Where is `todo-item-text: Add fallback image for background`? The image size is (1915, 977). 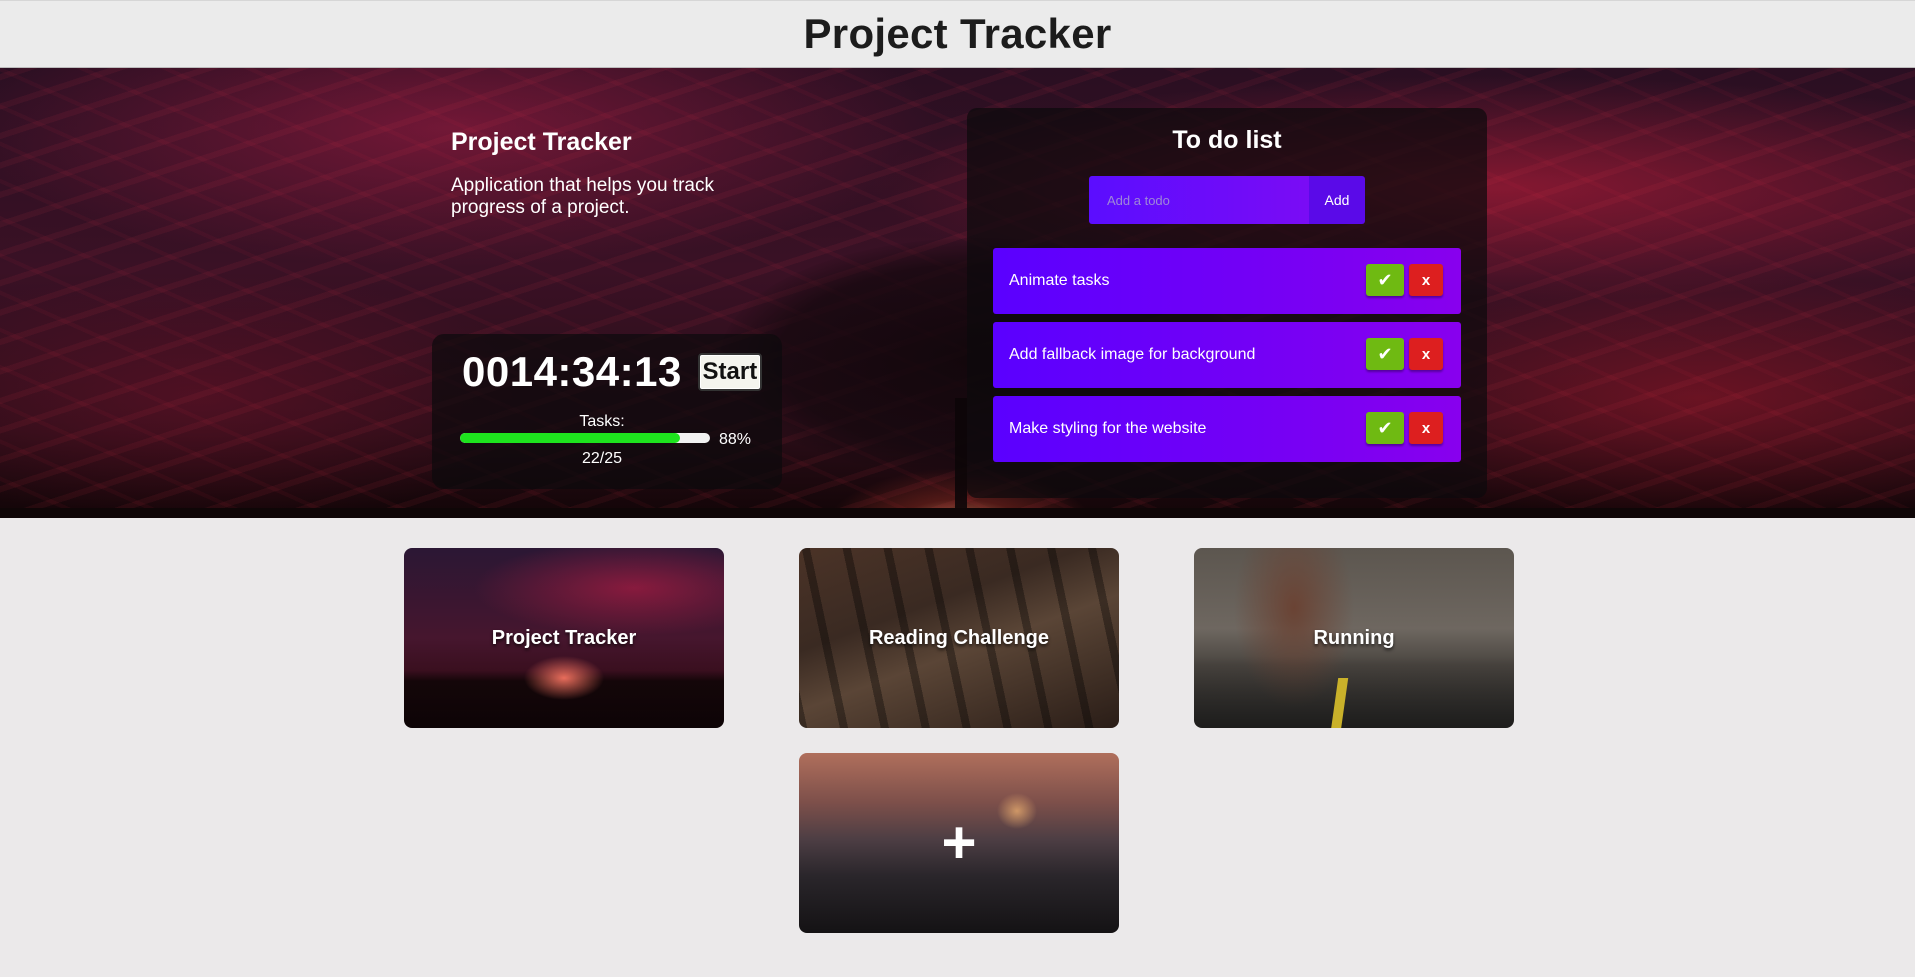 todo-item-text: Add fallback image for background is located at coordinates (1132, 354).